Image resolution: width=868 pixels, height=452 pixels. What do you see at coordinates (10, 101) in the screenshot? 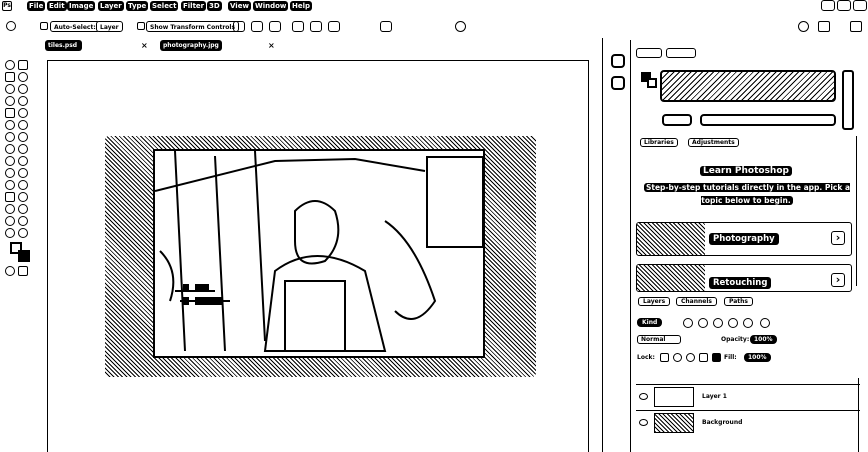
I see `quick-select-tool-icon` at bounding box center [10, 101].